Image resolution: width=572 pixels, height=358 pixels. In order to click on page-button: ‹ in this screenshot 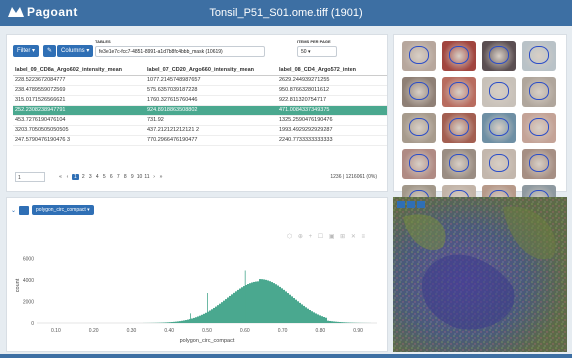, I will do `click(67, 177)`.